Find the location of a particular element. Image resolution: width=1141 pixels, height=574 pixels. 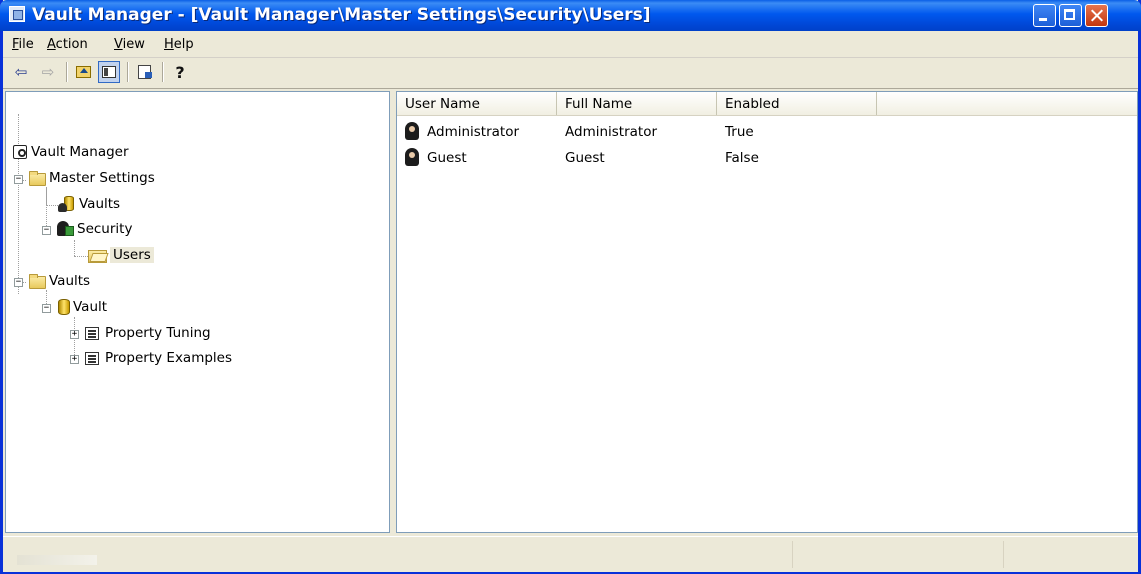

vault-icon is located at coordinates (64, 307).